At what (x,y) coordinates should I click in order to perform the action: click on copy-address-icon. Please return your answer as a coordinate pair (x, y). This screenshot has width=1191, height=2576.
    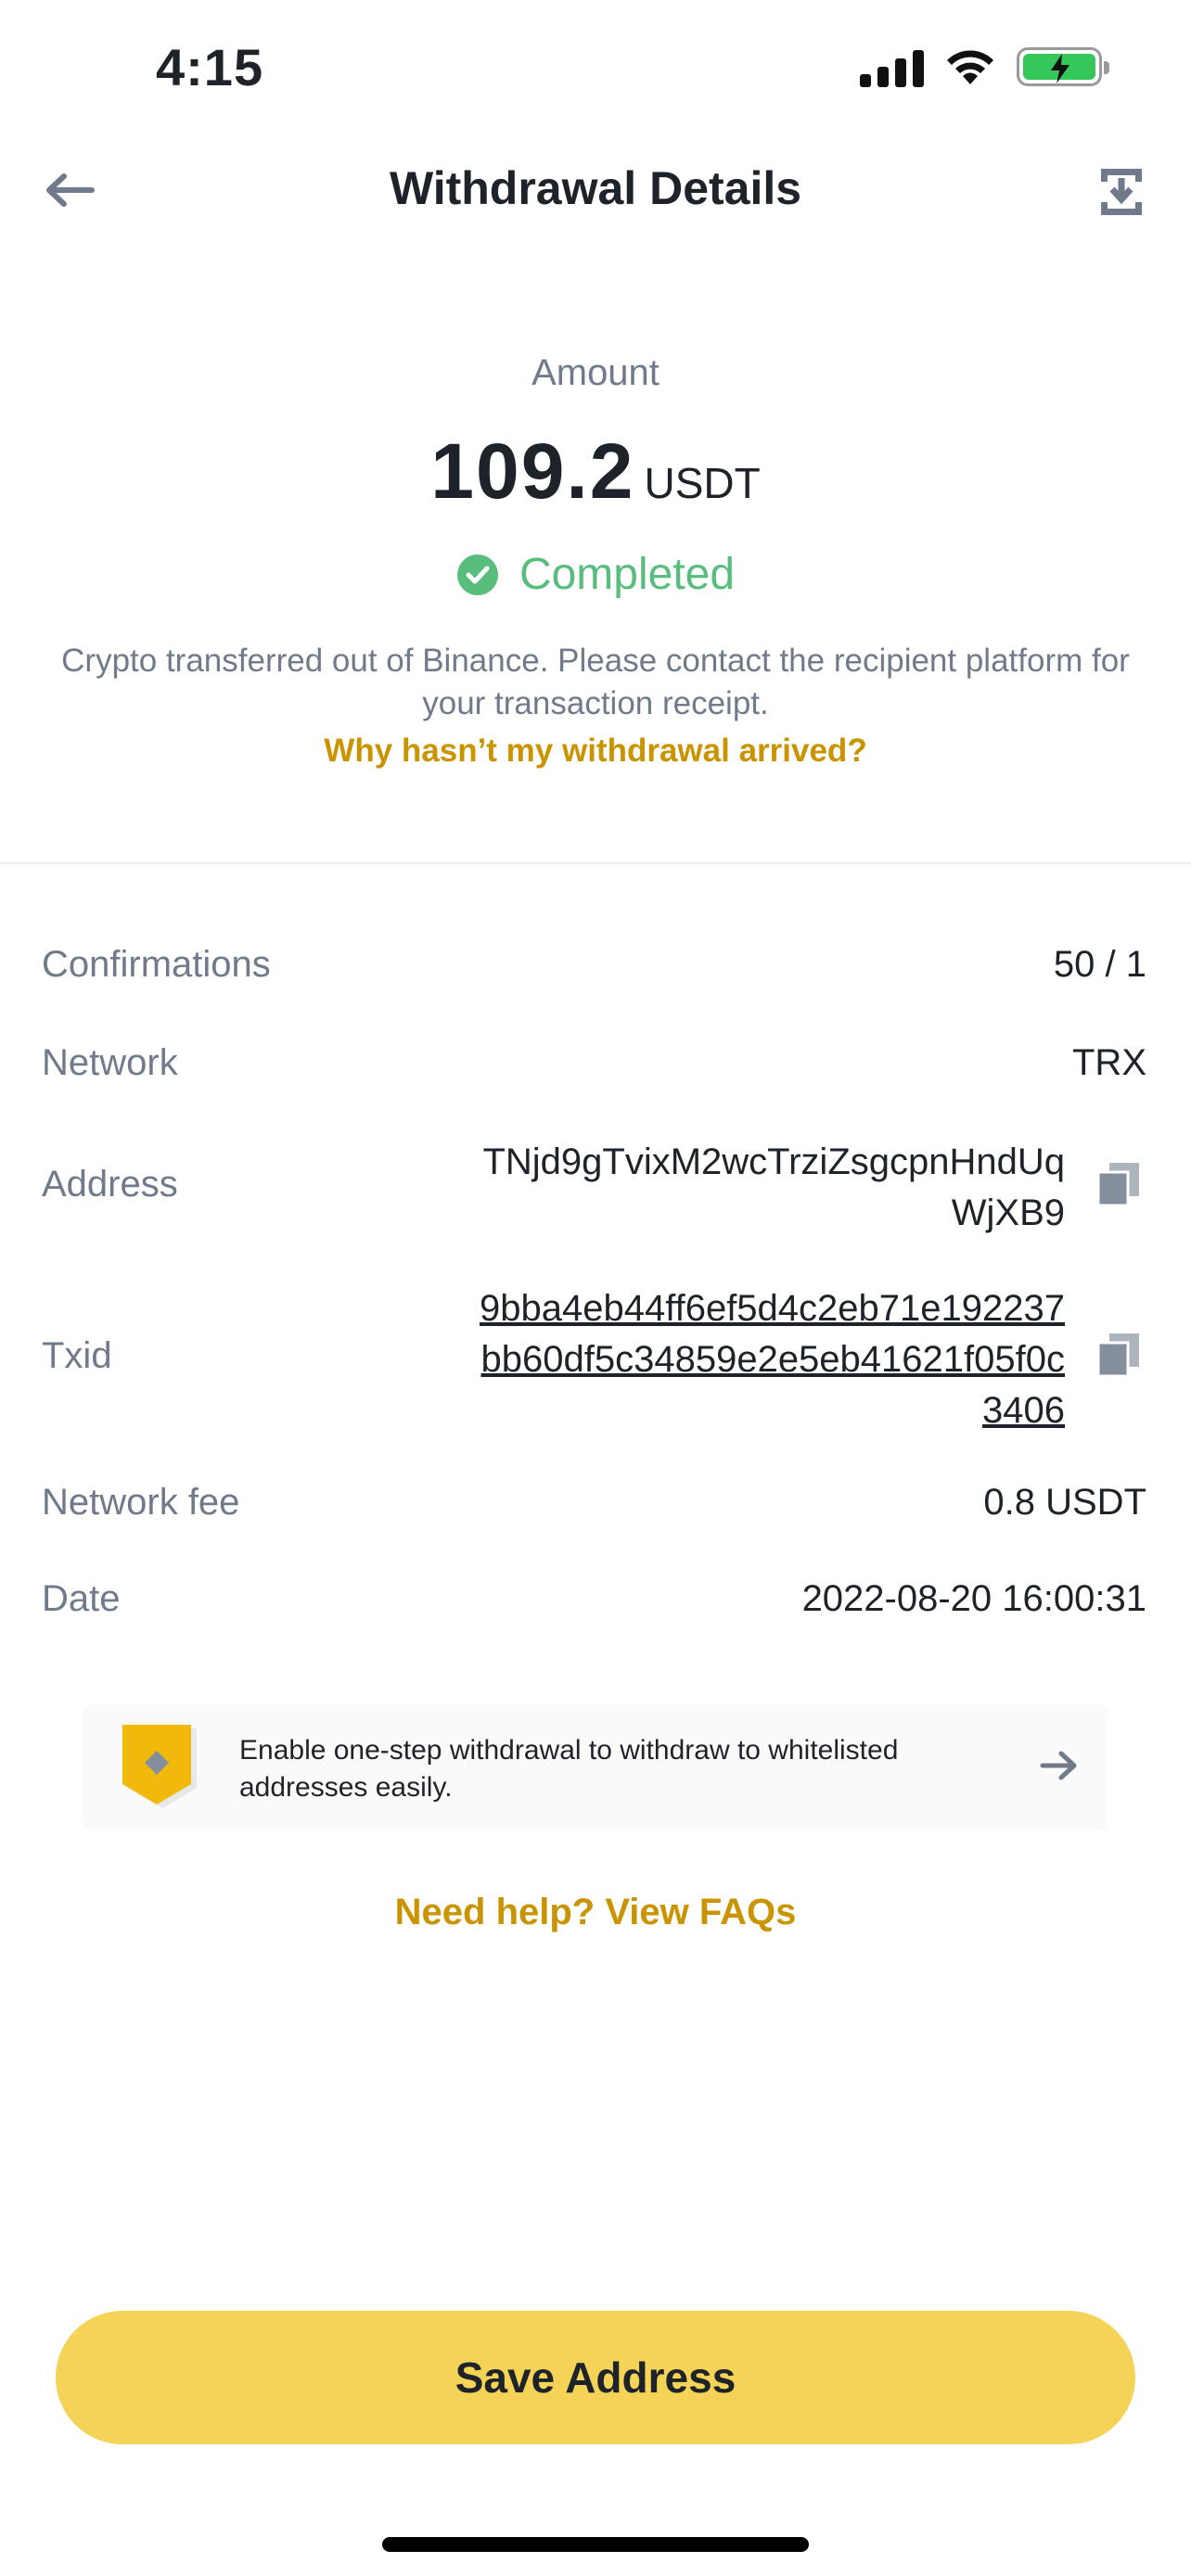
    Looking at the image, I should click on (1119, 1183).